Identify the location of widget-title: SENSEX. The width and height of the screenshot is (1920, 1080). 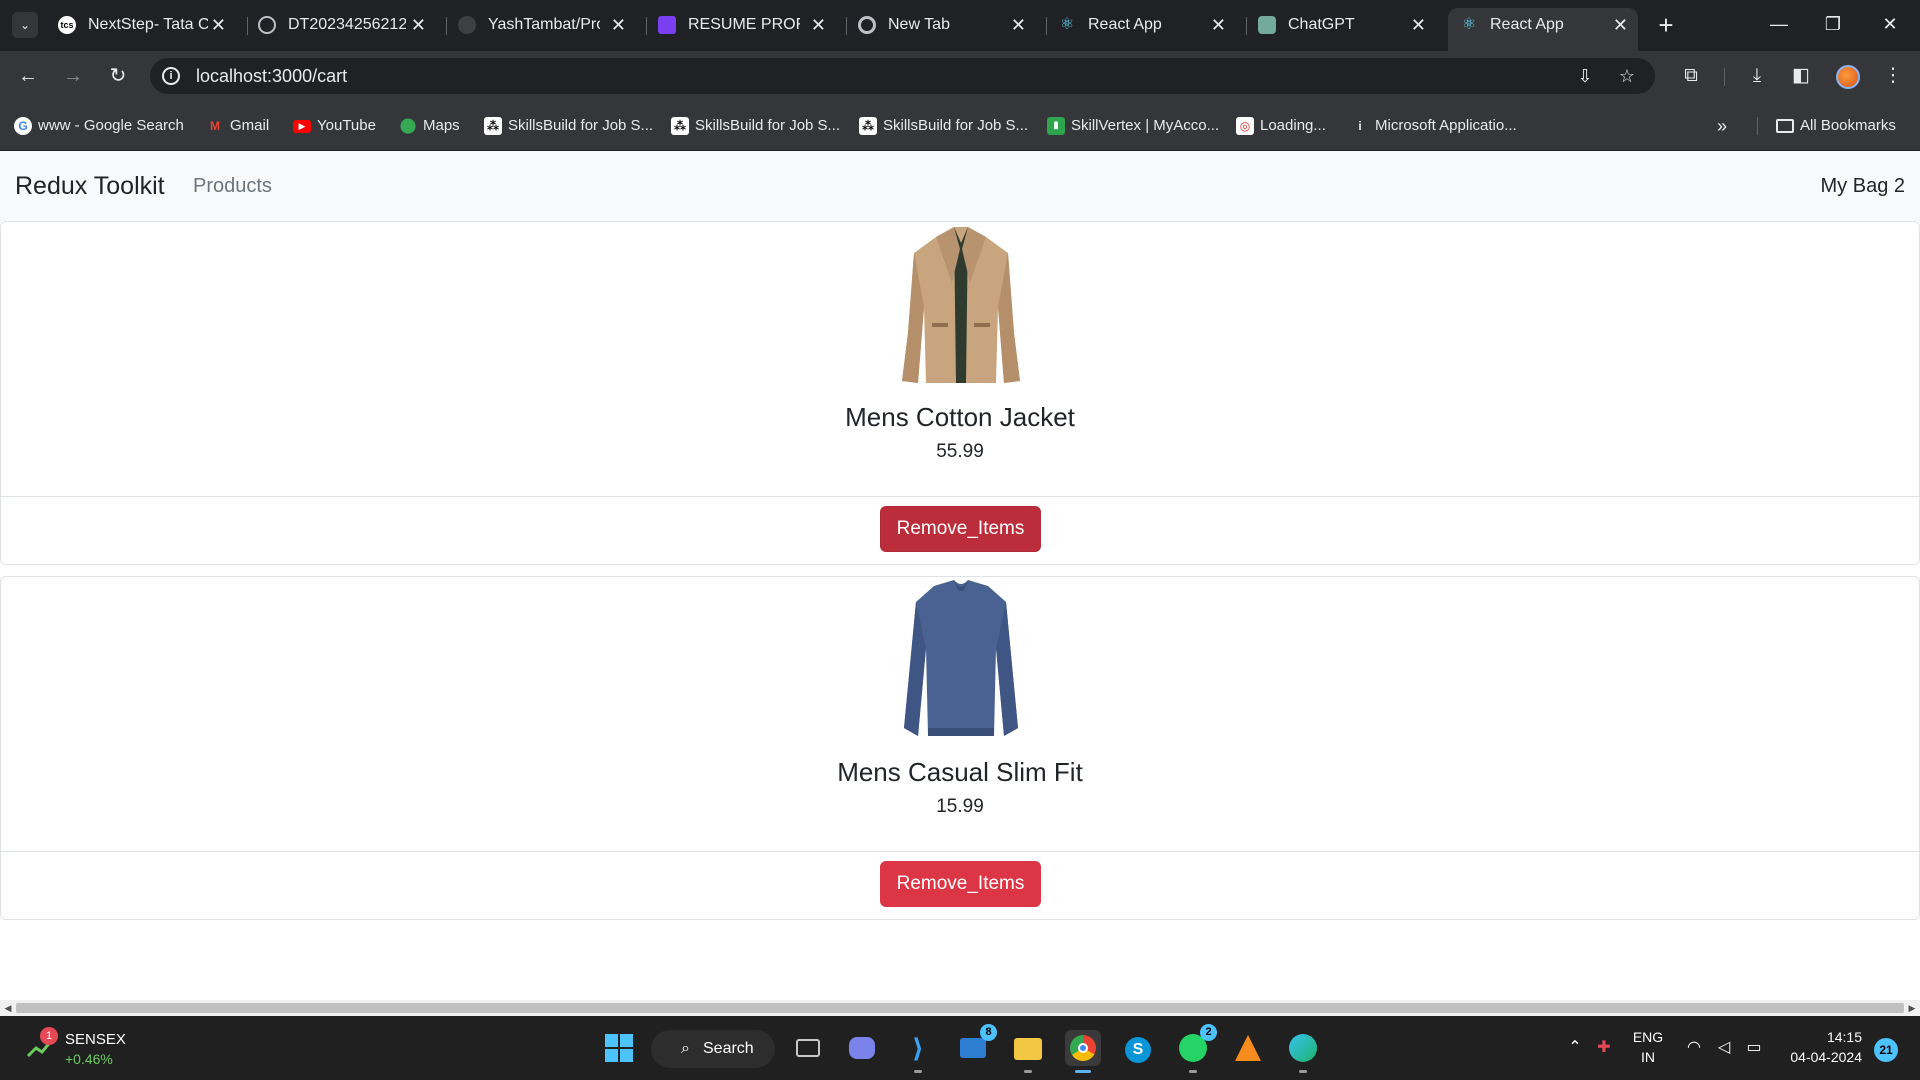
(95, 1039).